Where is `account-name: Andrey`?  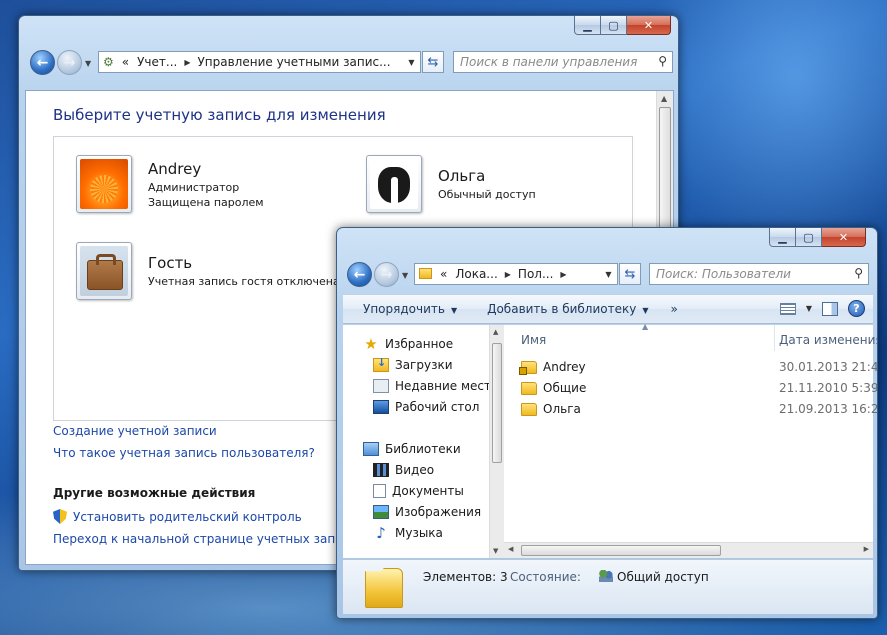
account-name: Andrey is located at coordinates (206, 169).